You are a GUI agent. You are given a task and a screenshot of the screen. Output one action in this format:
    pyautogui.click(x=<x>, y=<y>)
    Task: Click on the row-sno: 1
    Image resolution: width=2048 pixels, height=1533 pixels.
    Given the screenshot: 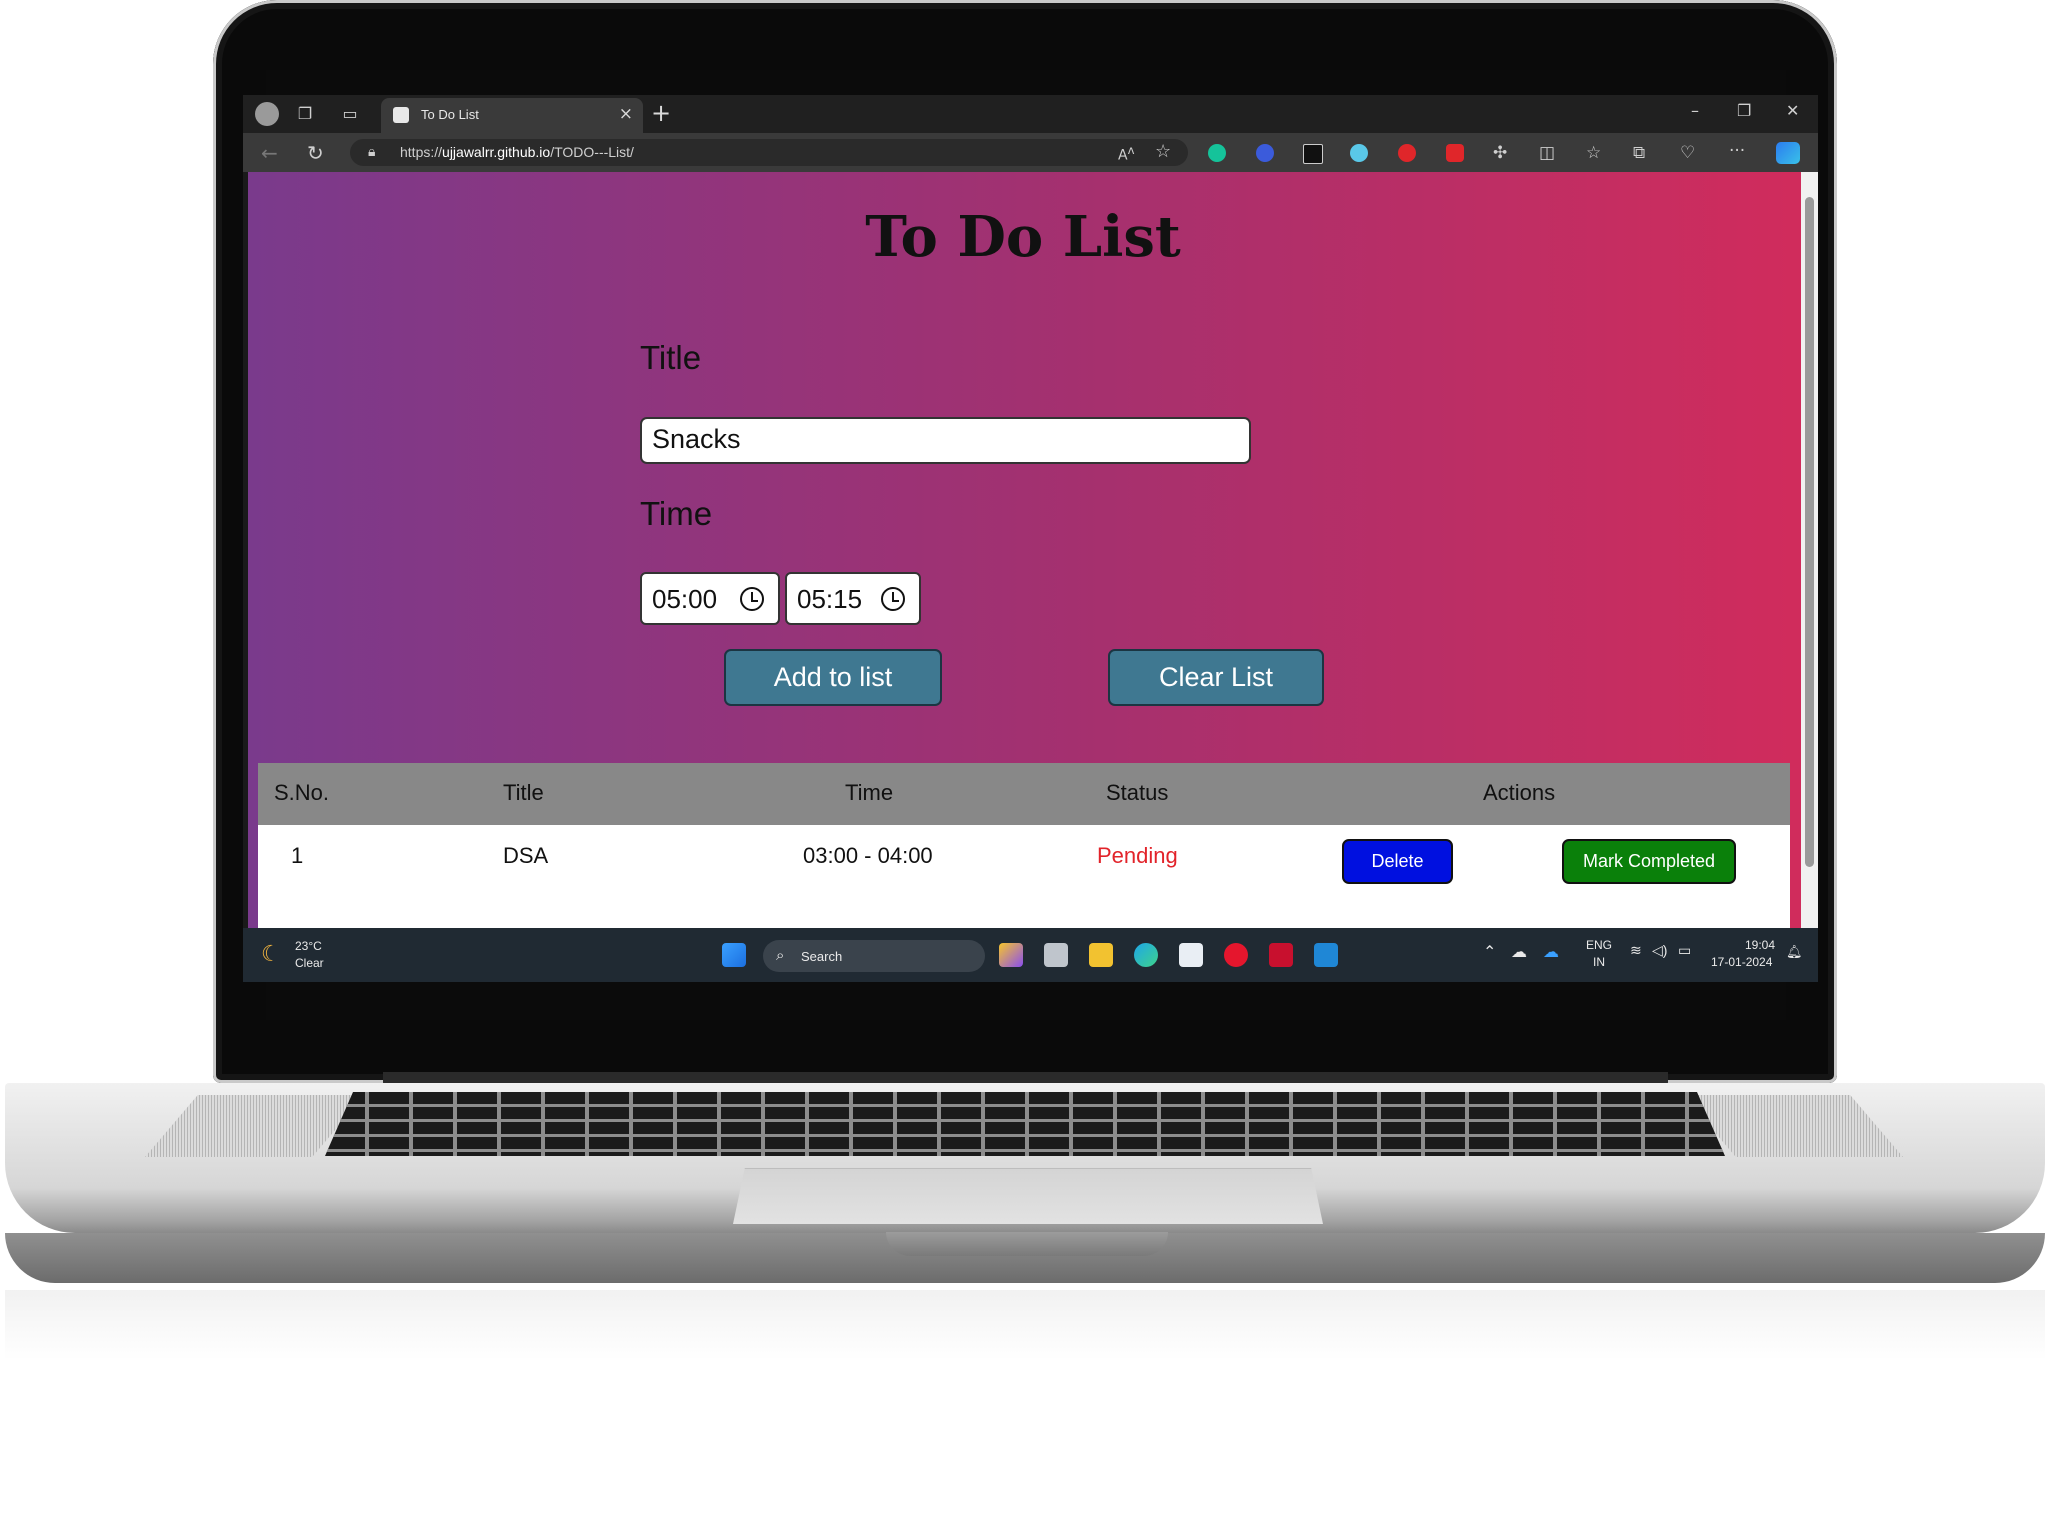 What is the action you would take?
    pyautogui.click(x=297, y=855)
    